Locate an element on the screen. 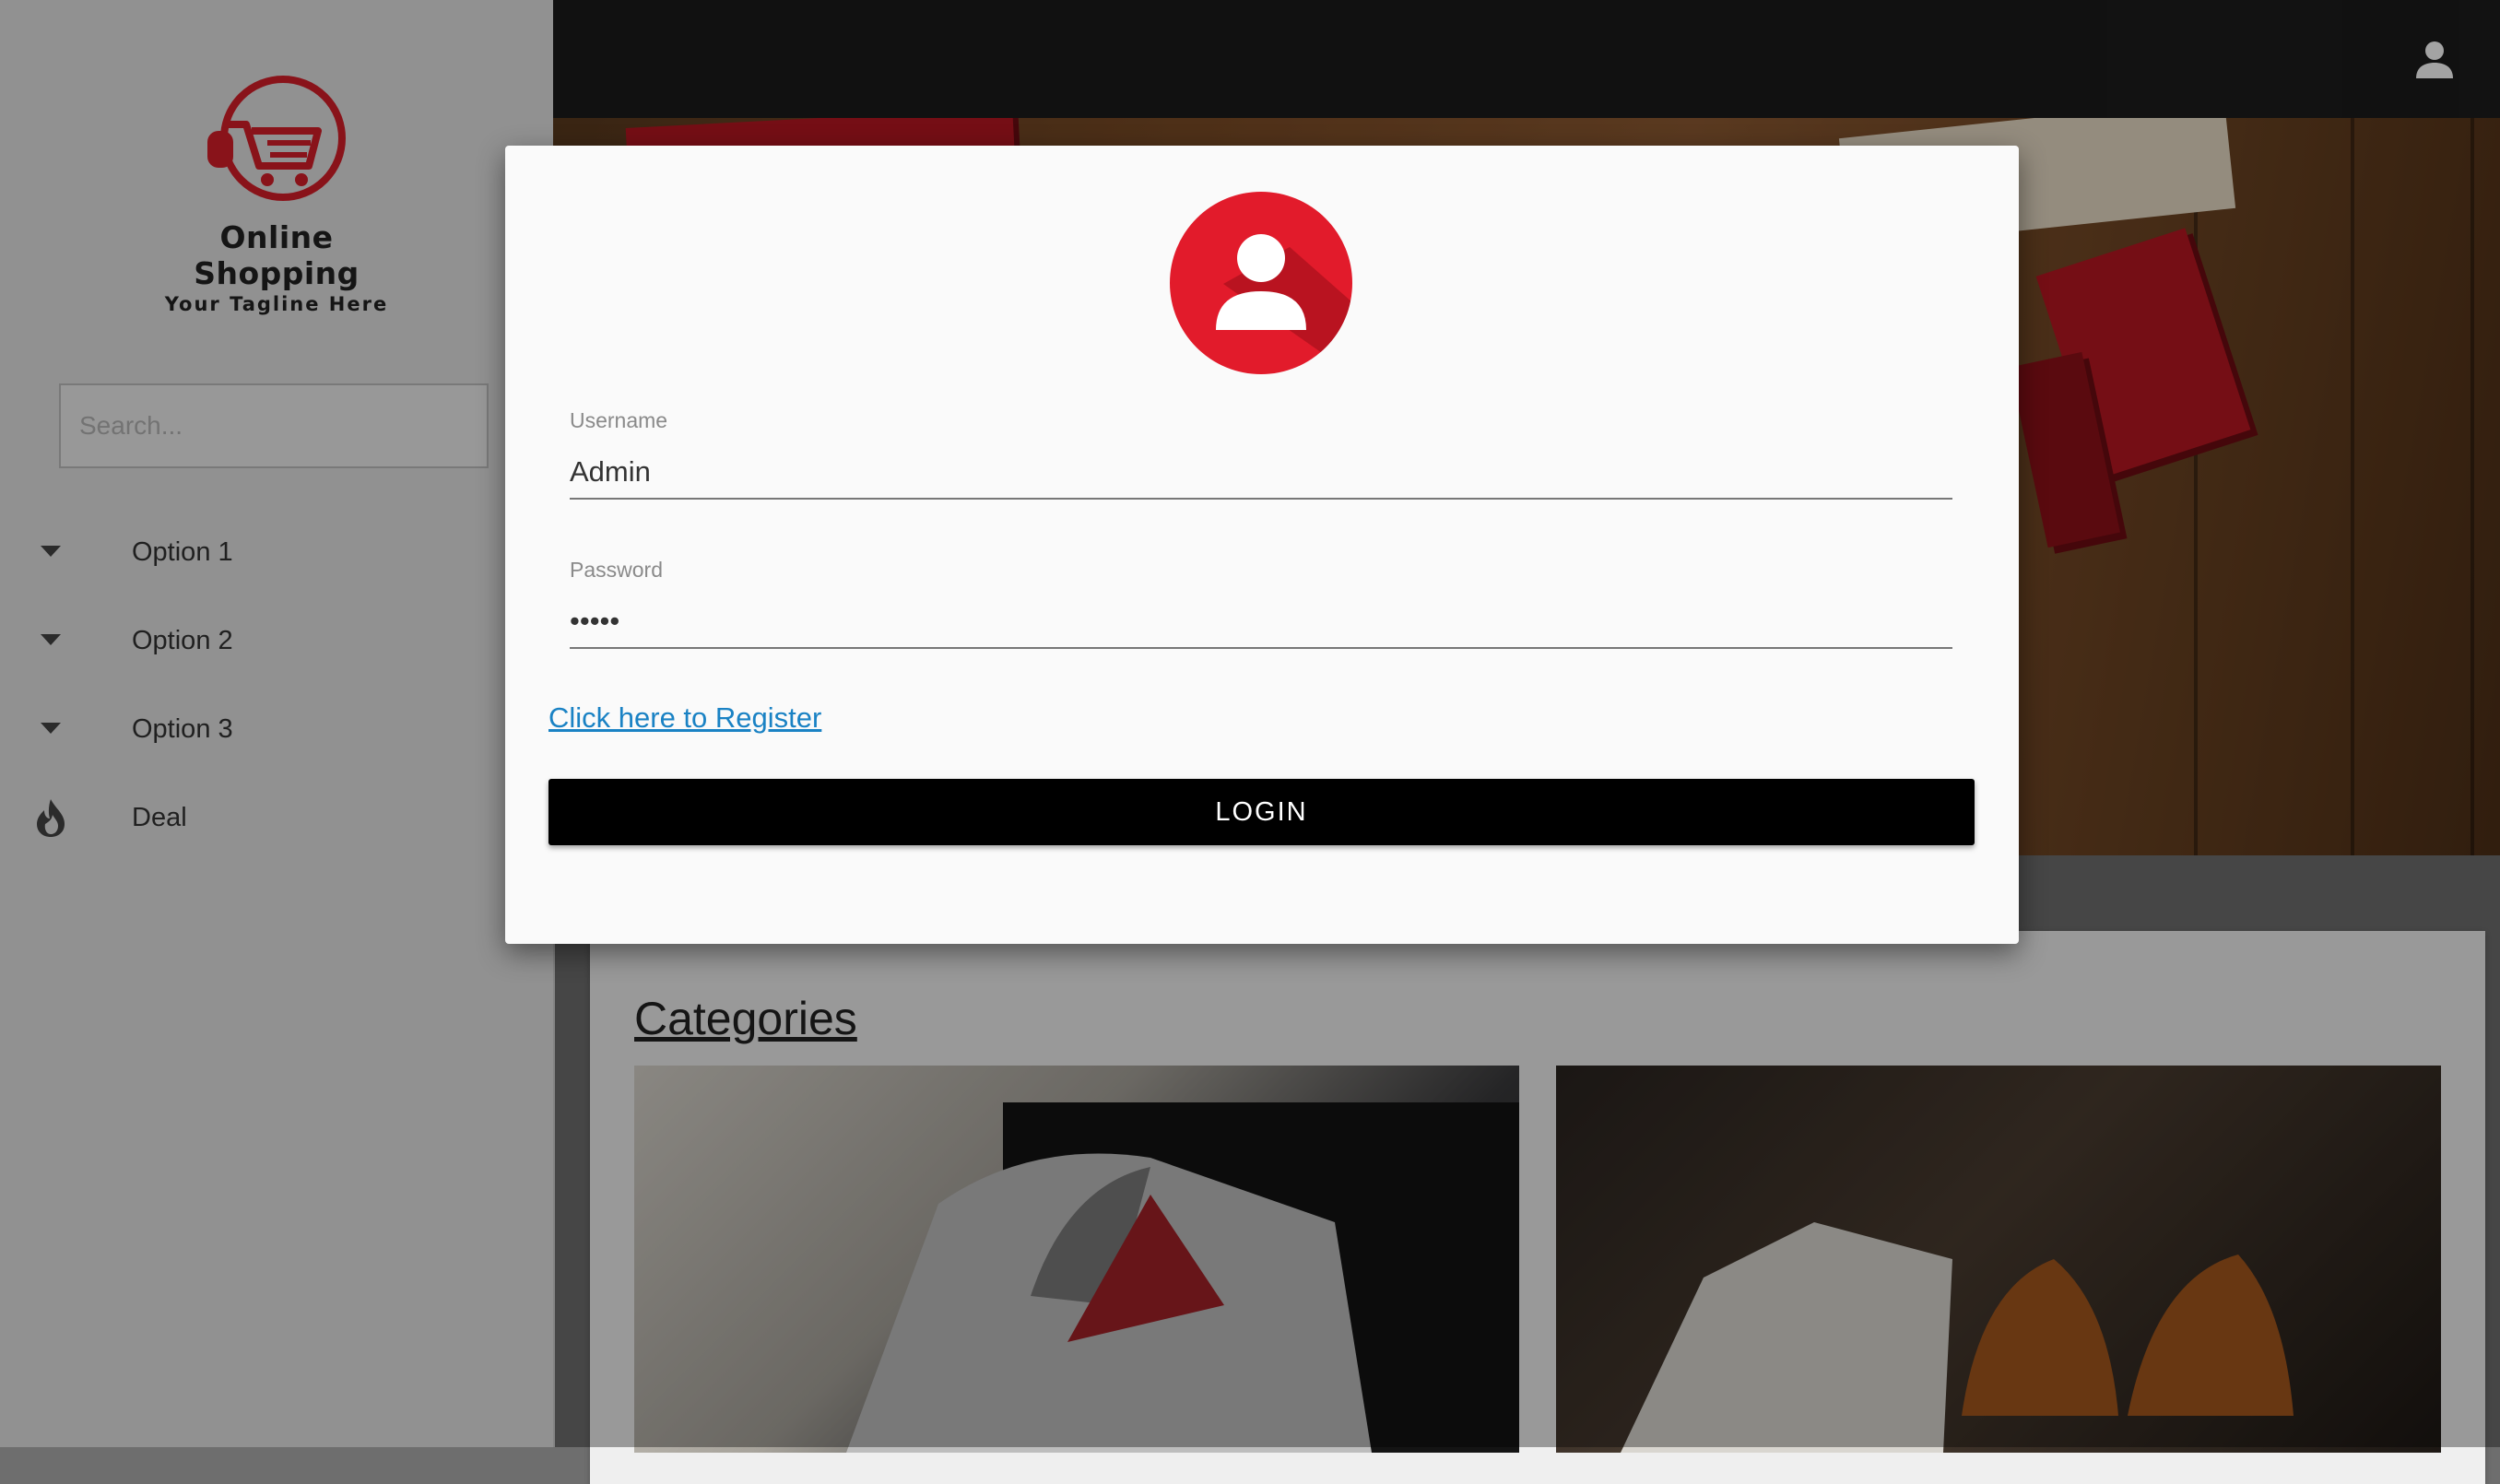 The image size is (2500, 1484). password-field is located at coordinates (1261, 622).